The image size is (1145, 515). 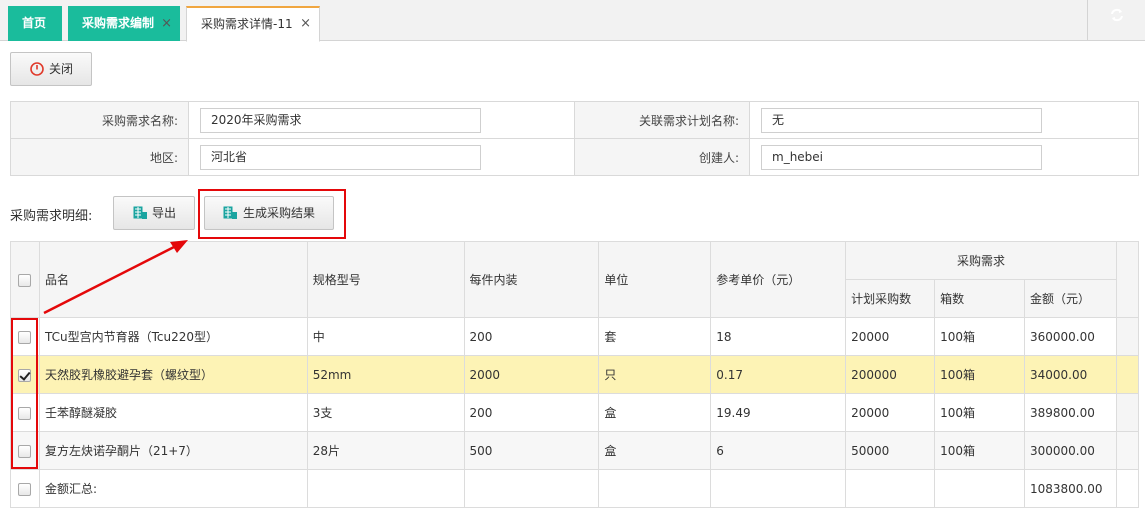 What do you see at coordinates (173, 374) in the screenshot?
I see `cell-name: 天然胶乳橡胶避孕套（螺纹型）` at bounding box center [173, 374].